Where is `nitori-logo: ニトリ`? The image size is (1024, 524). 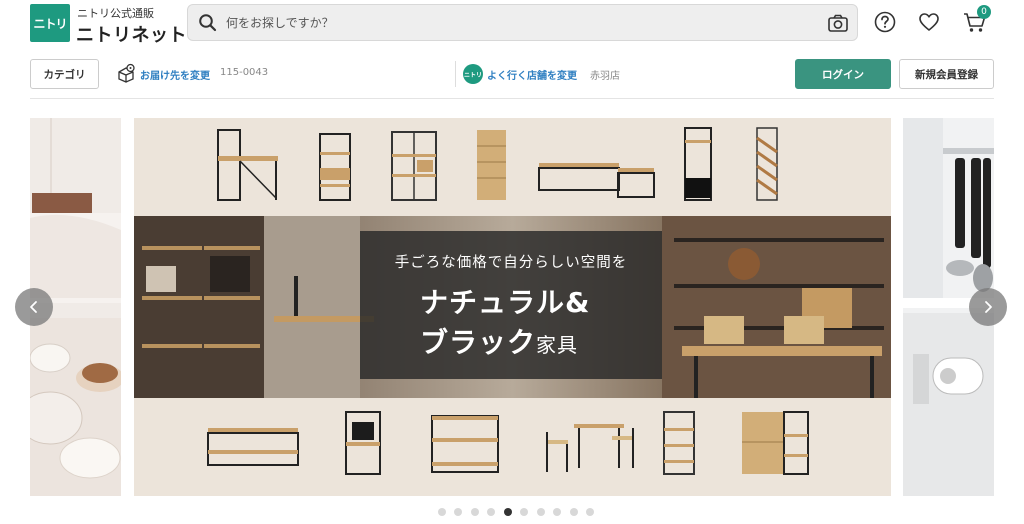
nitori-logo: ニトリ is located at coordinates (50, 23).